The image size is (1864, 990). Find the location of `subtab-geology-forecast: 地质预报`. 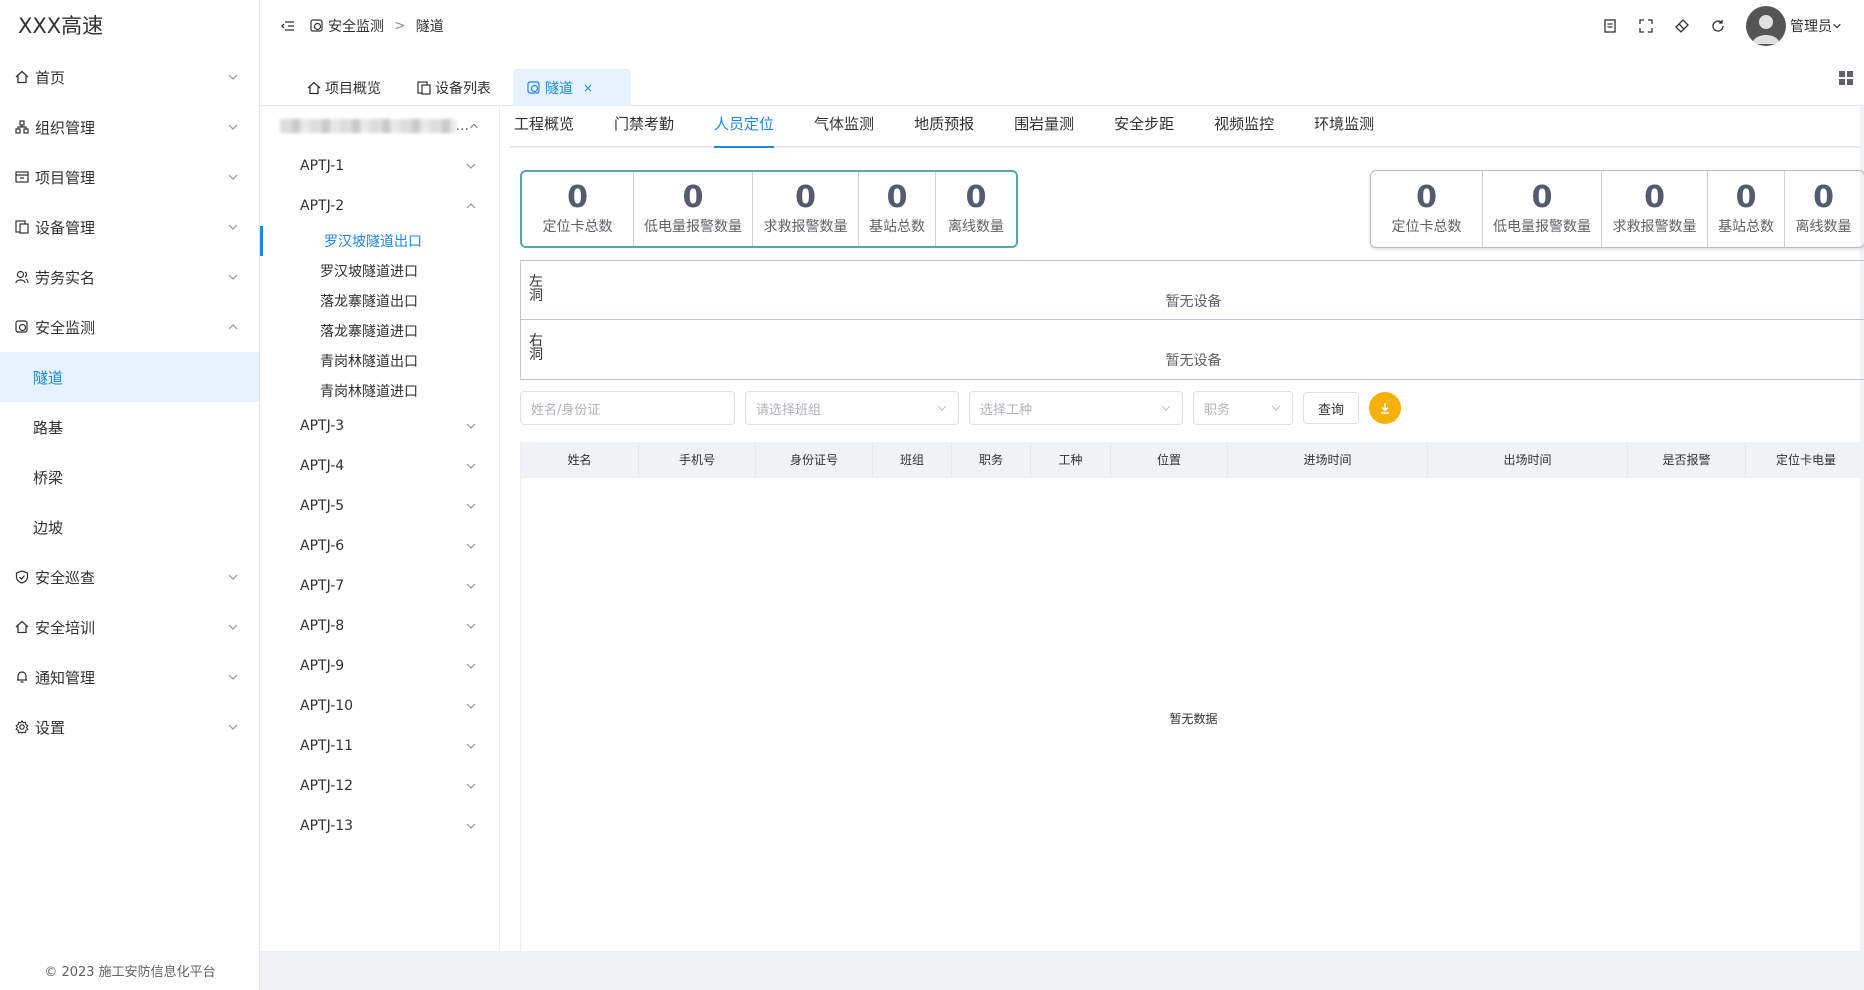

subtab-geology-forecast: 地质预报 is located at coordinates (944, 125).